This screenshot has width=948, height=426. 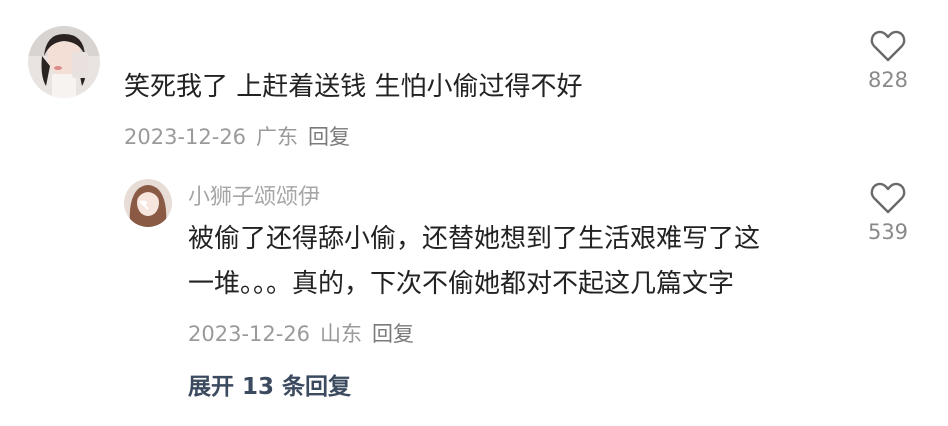 I want to click on comment-location: 广东, so click(x=277, y=137).